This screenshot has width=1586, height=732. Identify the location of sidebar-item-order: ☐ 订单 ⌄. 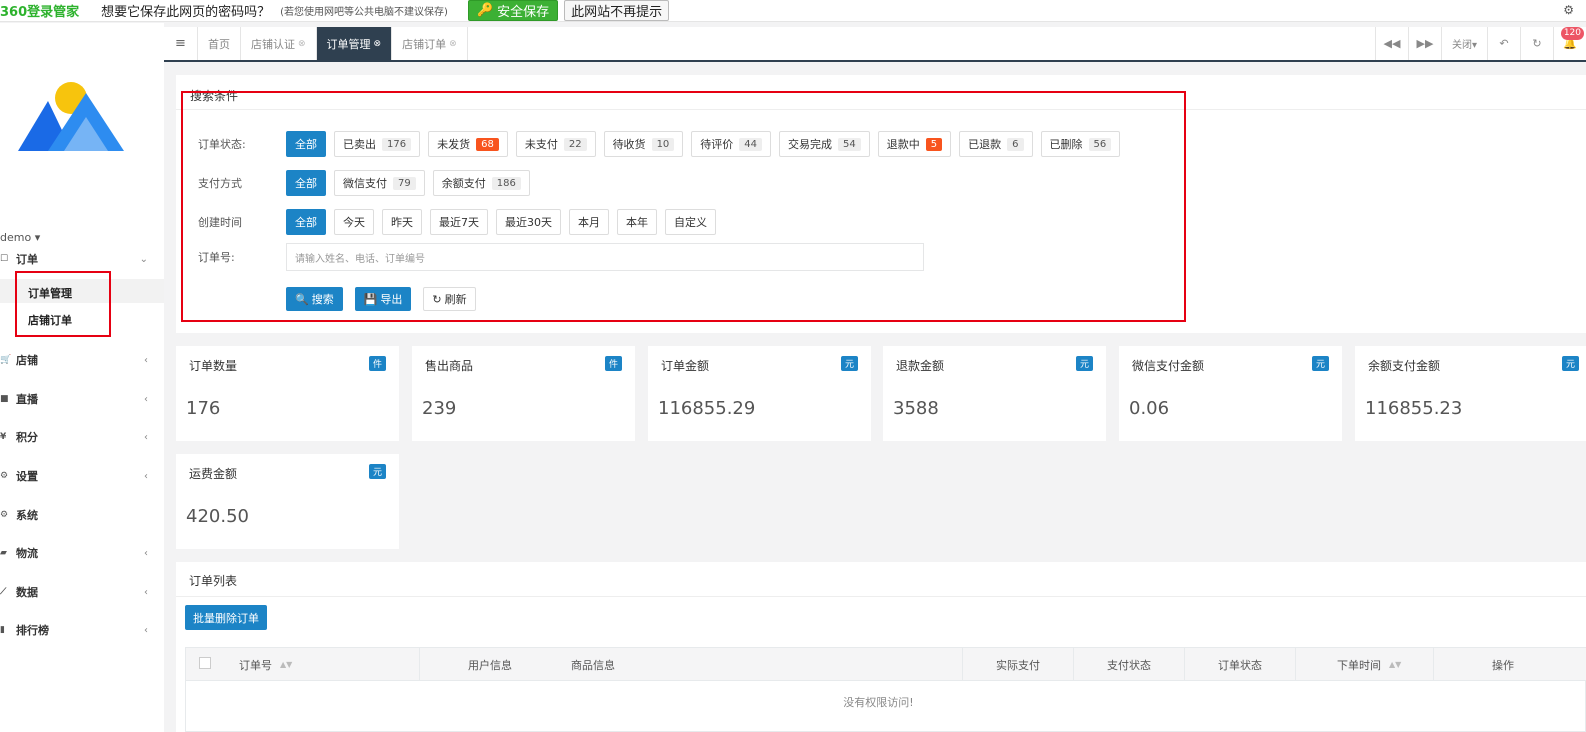
(82, 259).